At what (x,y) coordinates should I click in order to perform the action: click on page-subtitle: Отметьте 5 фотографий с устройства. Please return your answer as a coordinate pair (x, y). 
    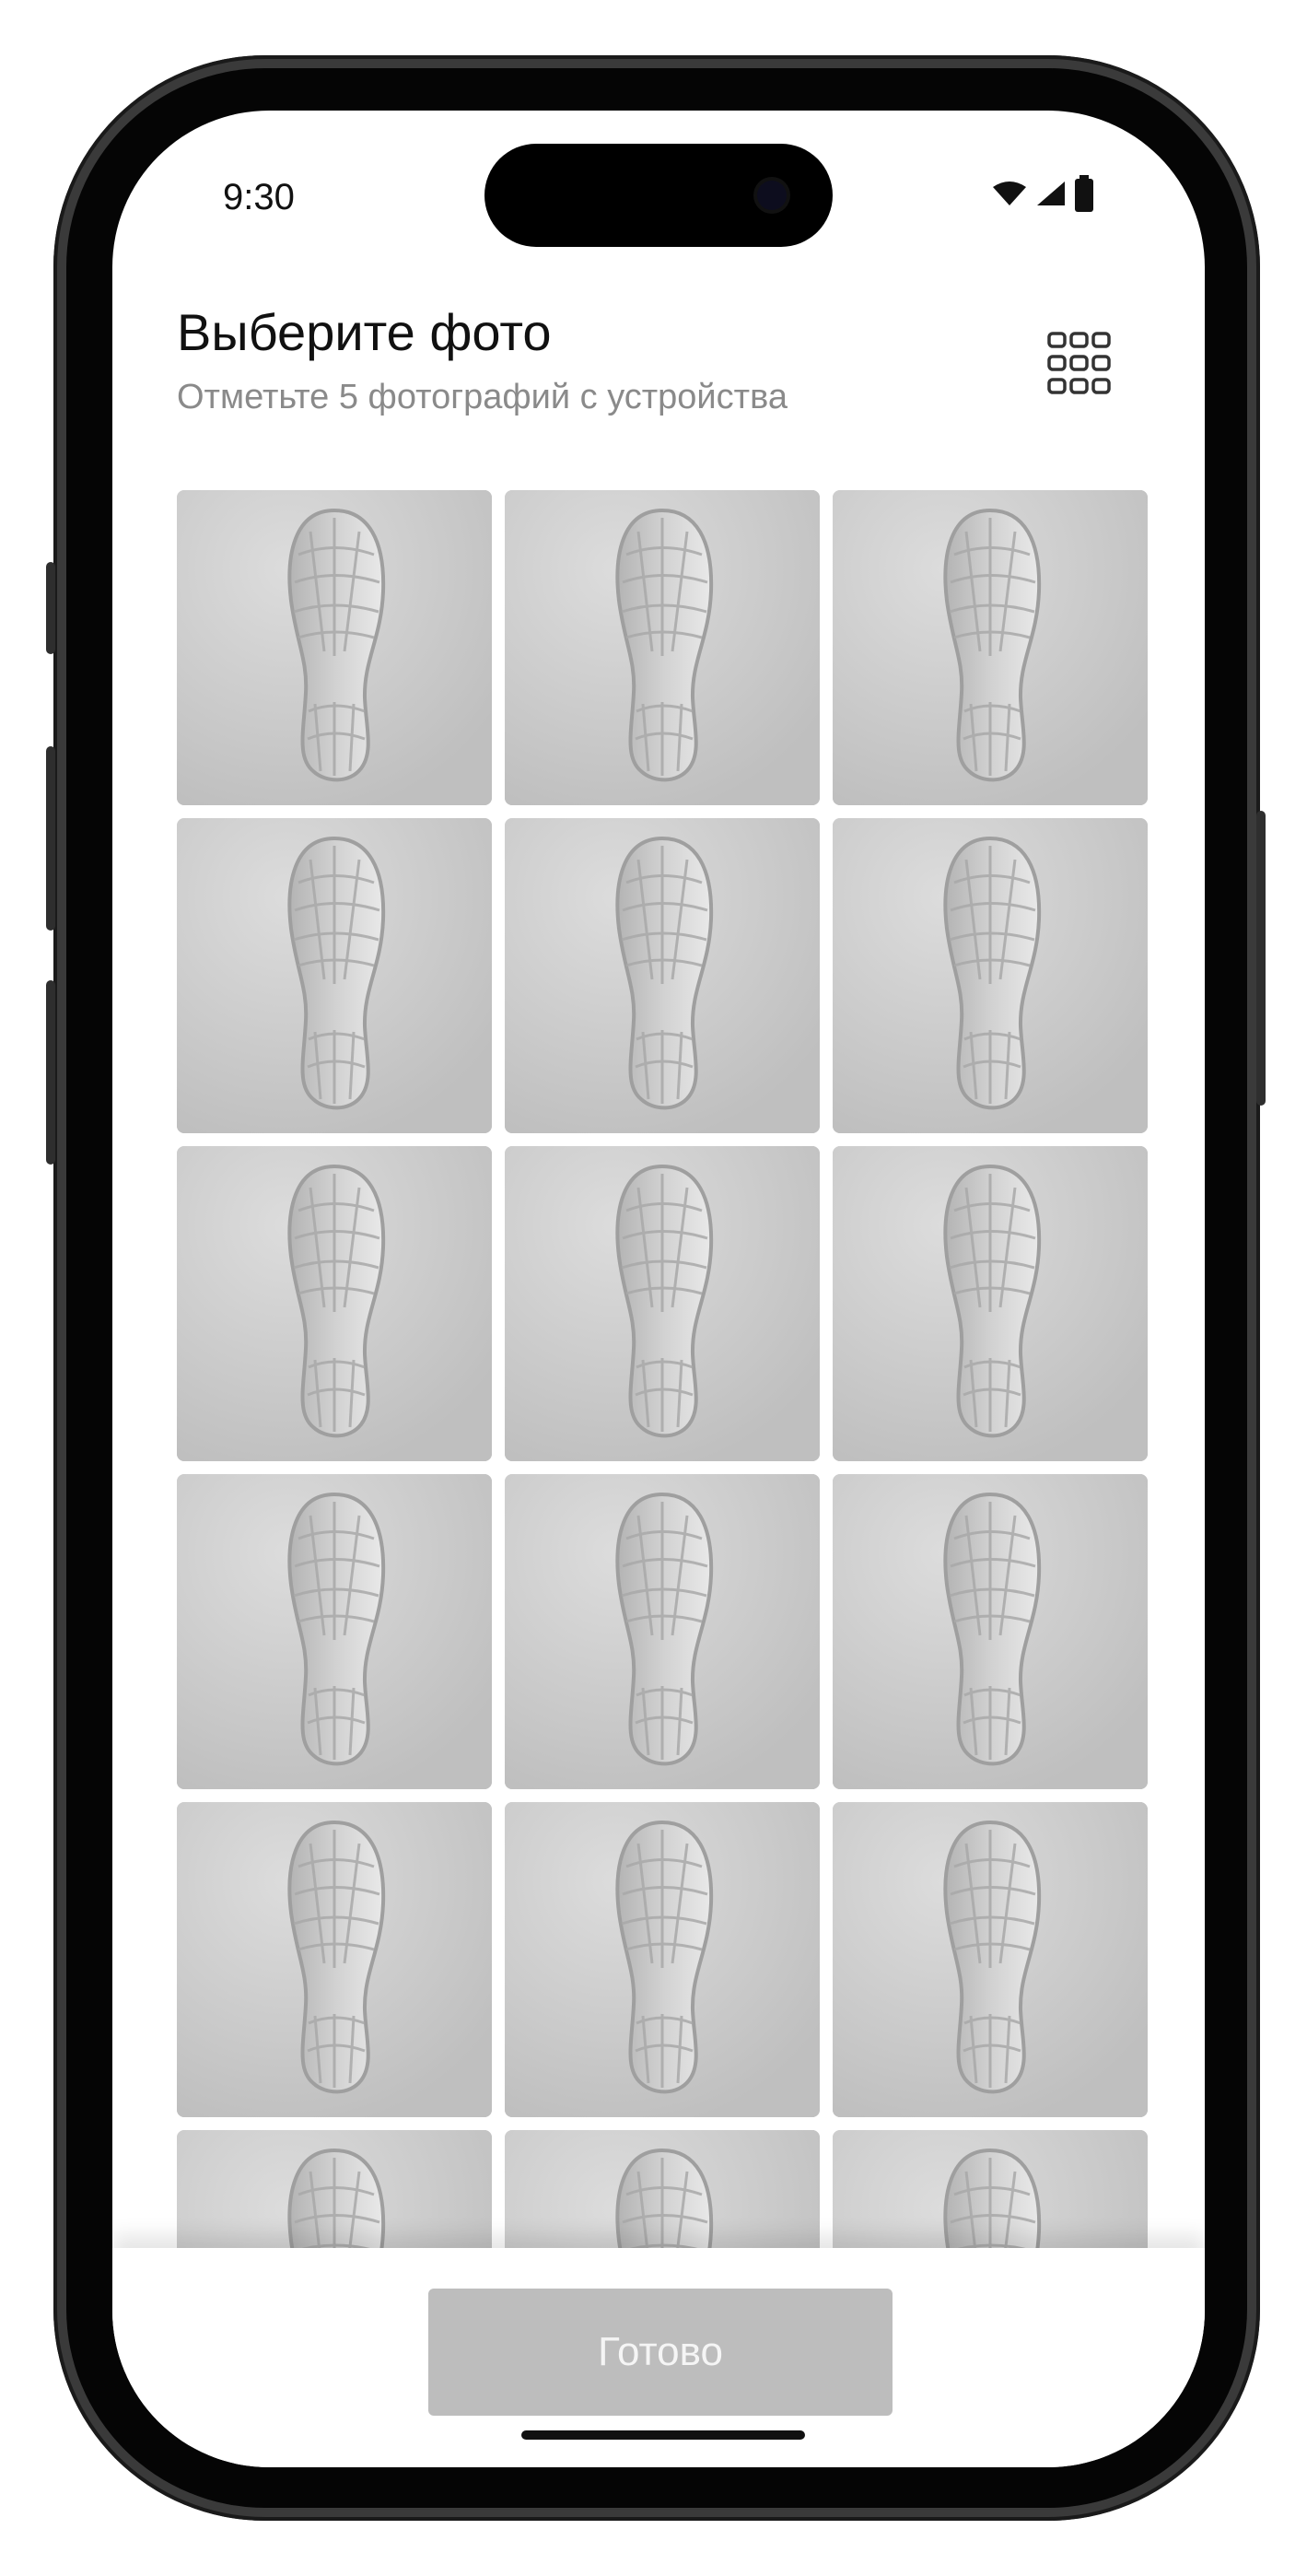
    Looking at the image, I should click on (483, 397).